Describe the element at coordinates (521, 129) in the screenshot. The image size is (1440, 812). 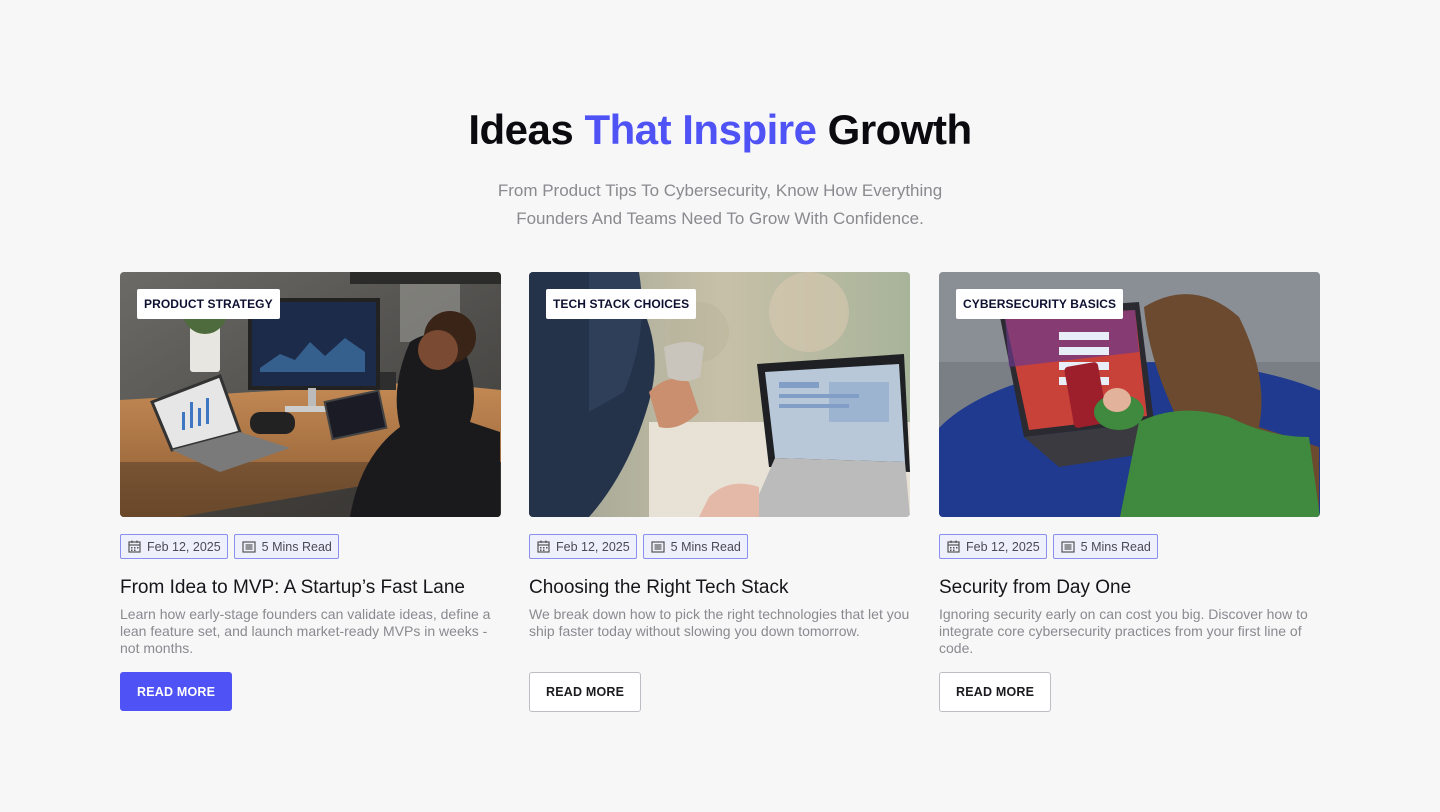
I see `heading-text: Ideas` at that location.